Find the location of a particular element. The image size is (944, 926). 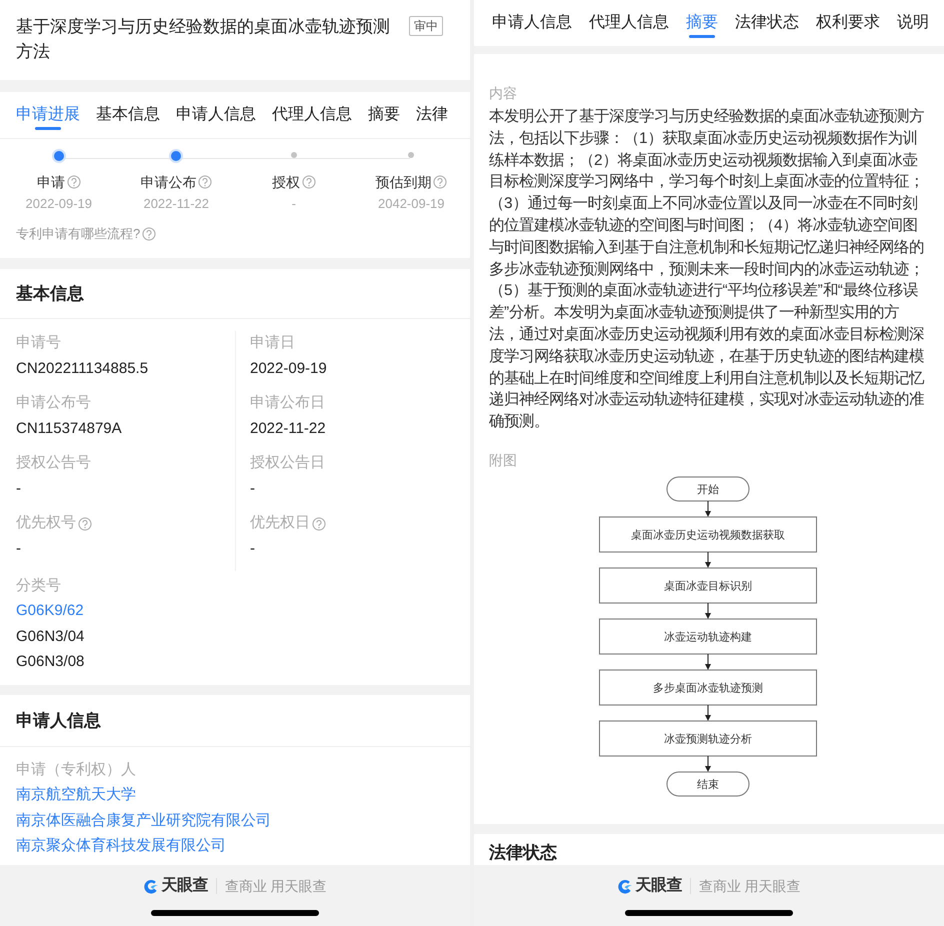

flowchart-step: 冰壶运动轨迹构建 is located at coordinates (708, 636).